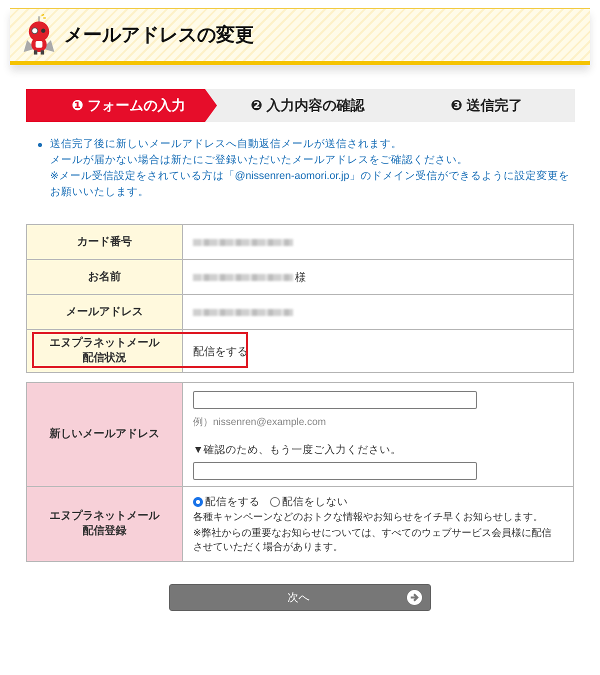 This screenshot has height=675, width=600. Describe the element at coordinates (105, 351) in the screenshot. I see `field-label: エヌプラネットメール配信状況` at that location.